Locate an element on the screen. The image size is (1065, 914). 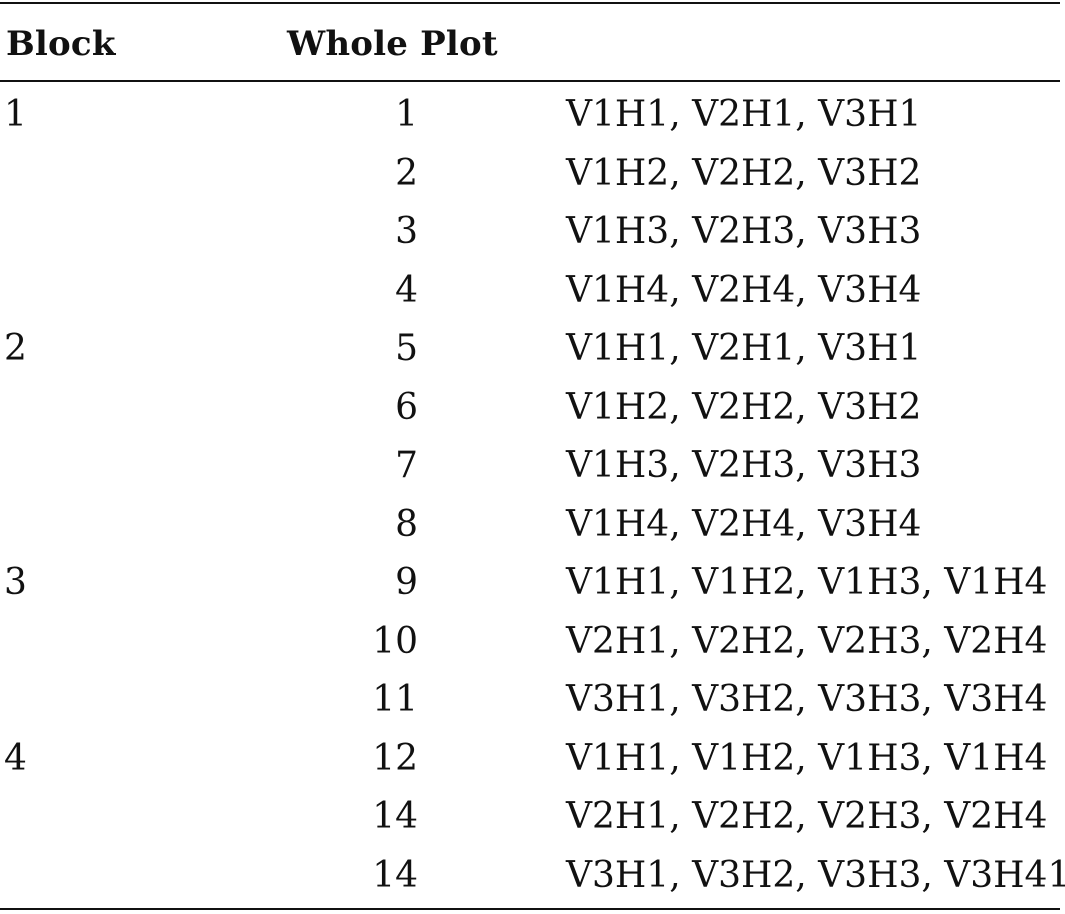
table-row: 8 V1H4, V2H4, V3H4 is located at coordinates (530, 525).